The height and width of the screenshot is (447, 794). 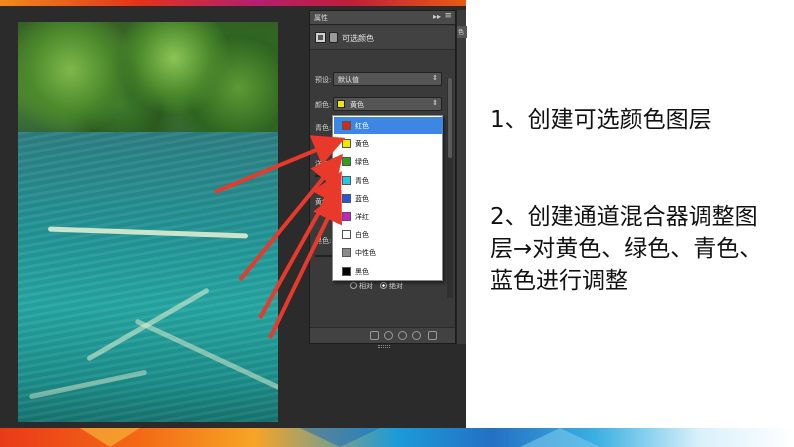 I want to click on dock-label: 色, so click(x=461, y=32).